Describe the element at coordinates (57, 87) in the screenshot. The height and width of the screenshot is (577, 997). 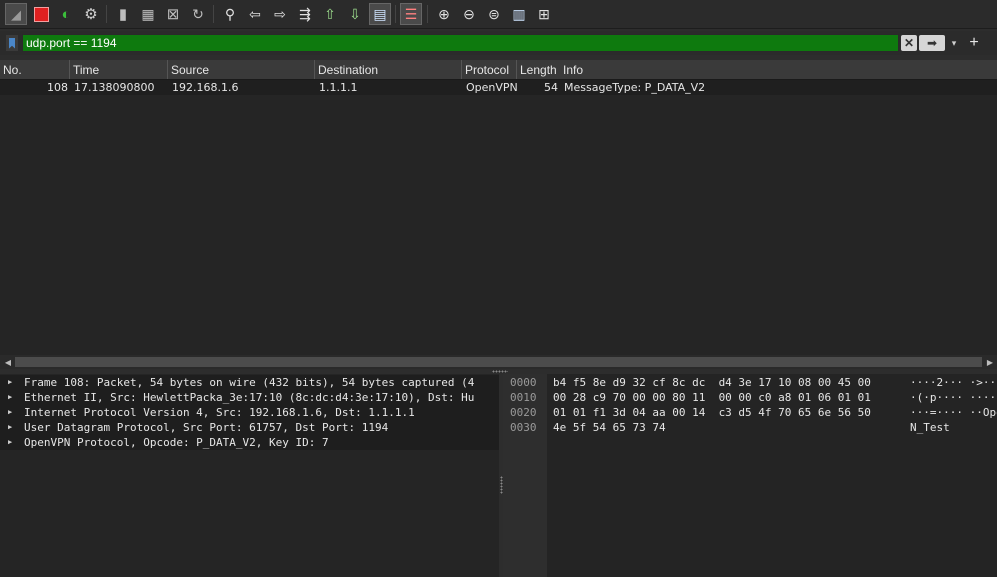
I see `packet-number: 108` at that location.